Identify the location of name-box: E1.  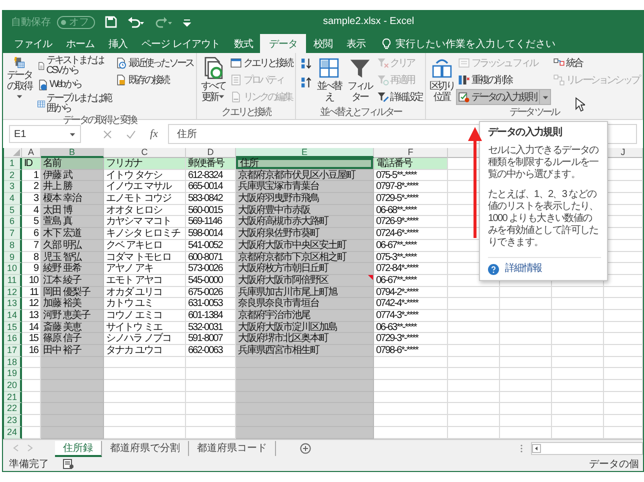
(45, 134).